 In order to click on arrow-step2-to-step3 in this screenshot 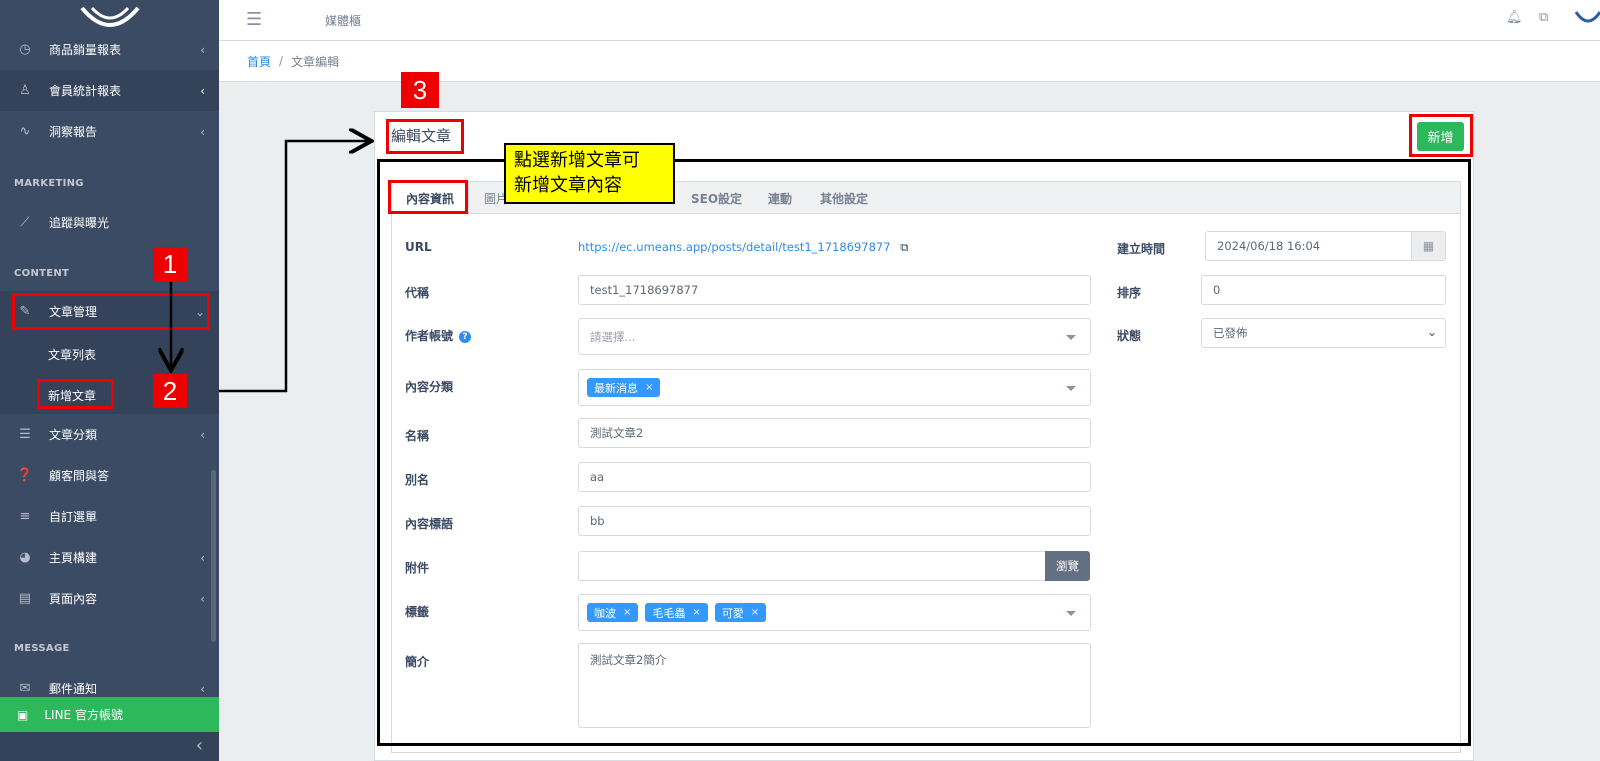, I will do `click(294, 267)`.